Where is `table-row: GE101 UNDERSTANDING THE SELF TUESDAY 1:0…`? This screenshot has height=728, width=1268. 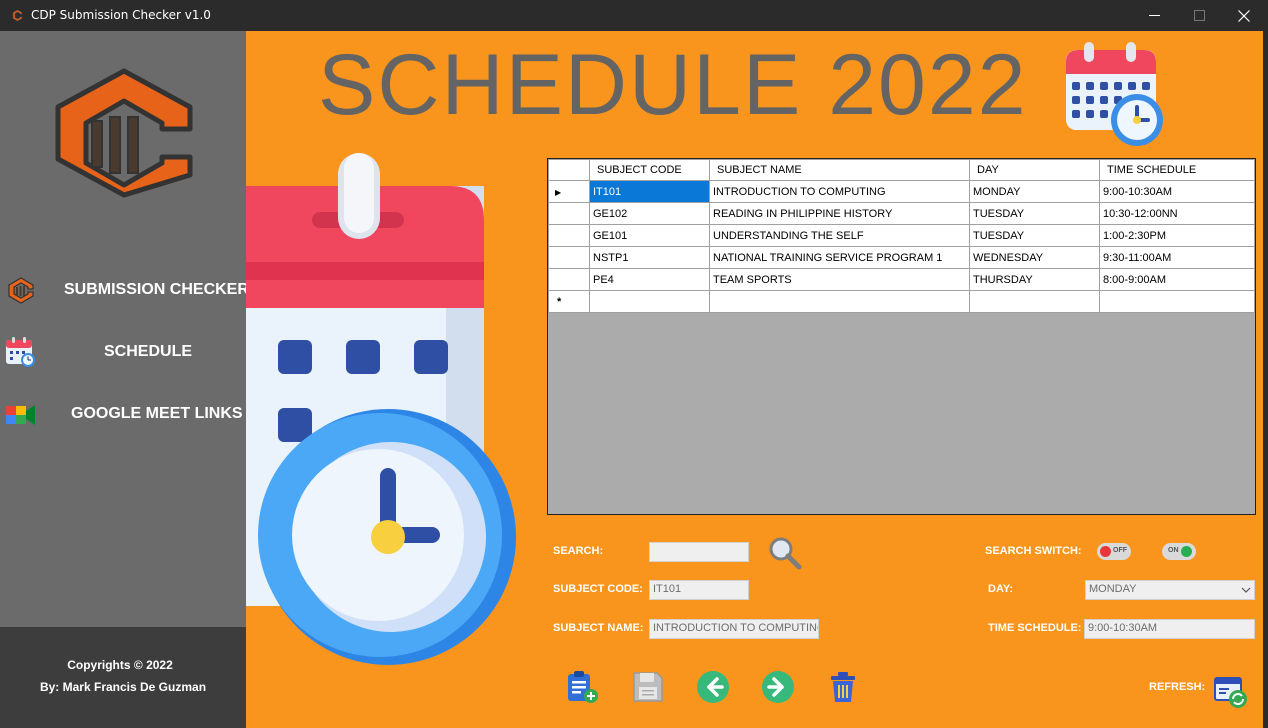
table-row: GE101 UNDERSTANDING THE SELF TUESDAY 1:0… is located at coordinates (901, 235).